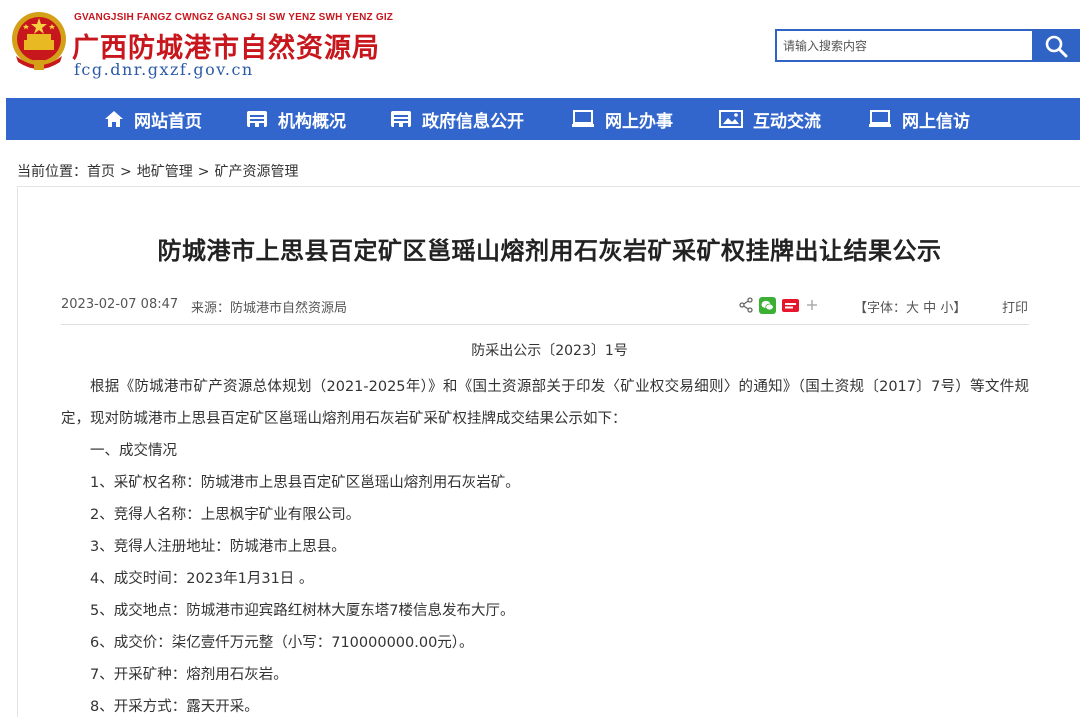 Image resolution: width=1080 pixels, height=717 pixels. I want to click on list-item: 6、成交价：柒亿壹仟万元整（小写：710000000.00元）。, so click(282, 643).